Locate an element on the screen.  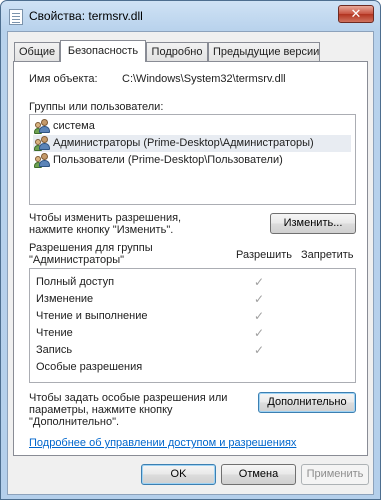
deny-column-header: Запретить is located at coordinates (327, 255).